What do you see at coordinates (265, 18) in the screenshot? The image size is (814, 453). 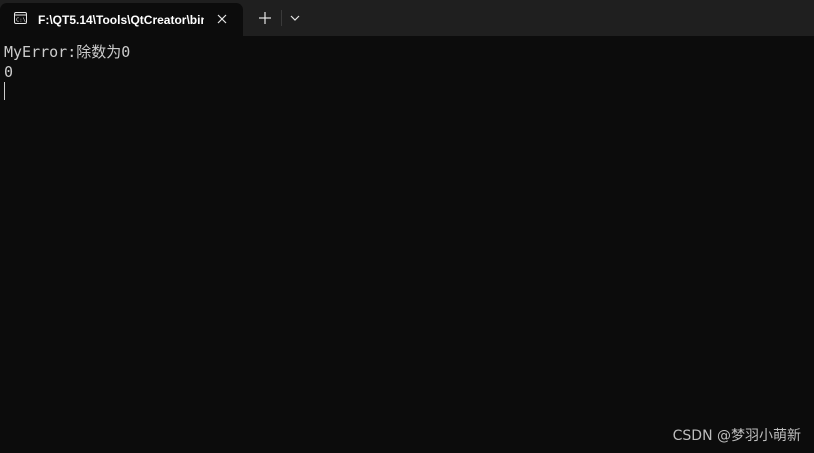 I see `plus-icon` at bounding box center [265, 18].